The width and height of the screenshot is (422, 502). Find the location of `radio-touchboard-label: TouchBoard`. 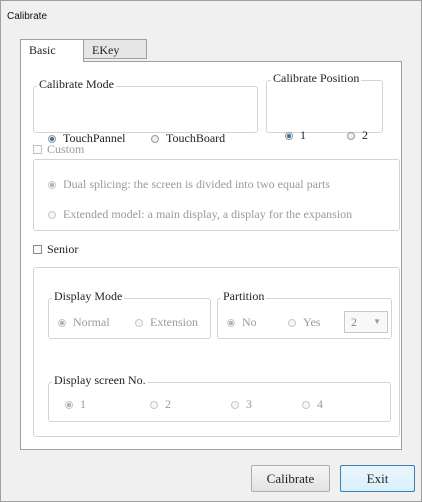

radio-touchboard-label: TouchBoard is located at coordinates (196, 138).